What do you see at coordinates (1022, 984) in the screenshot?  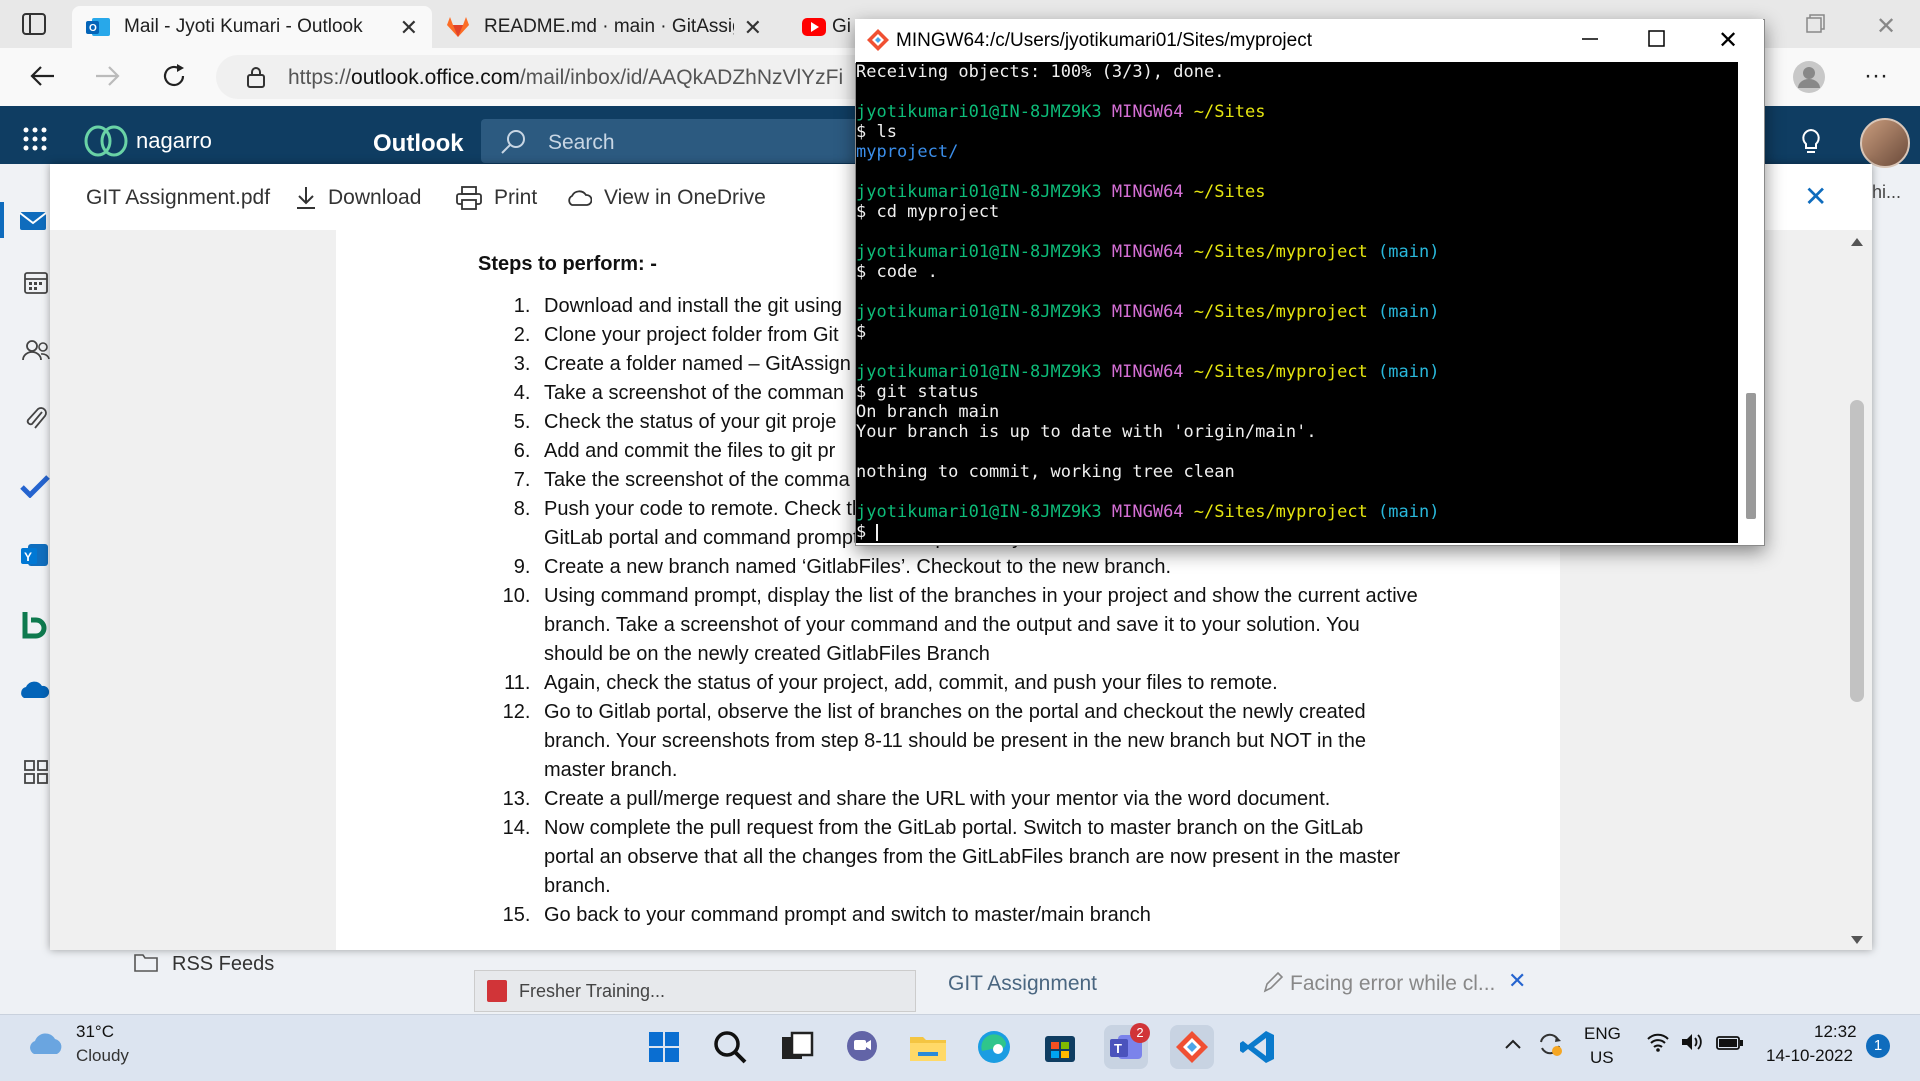 I see `mail-subject: GIT Assignment` at bounding box center [1022, 984].